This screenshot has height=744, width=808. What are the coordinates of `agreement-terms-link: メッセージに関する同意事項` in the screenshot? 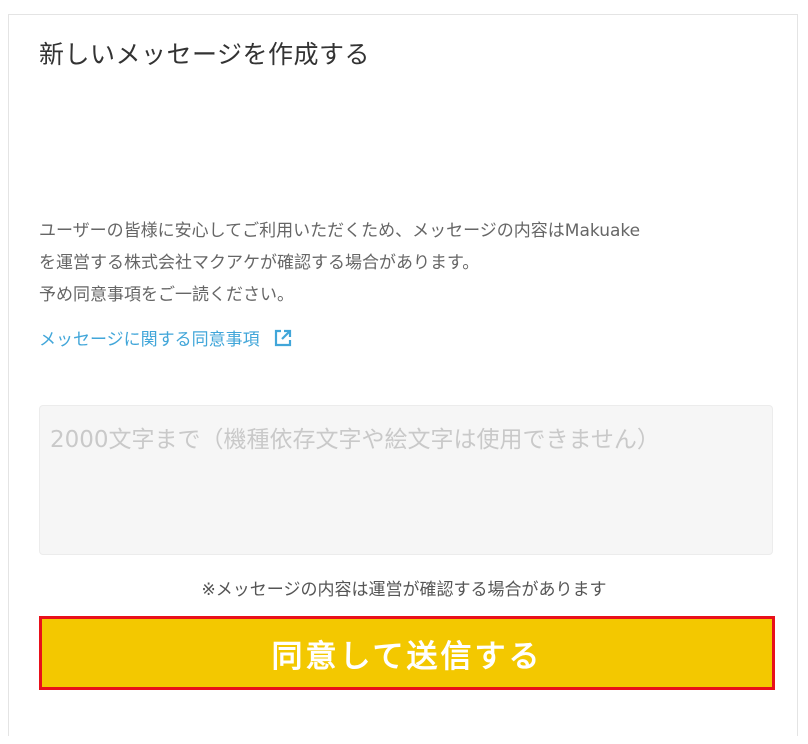 It's located at (165, 337).